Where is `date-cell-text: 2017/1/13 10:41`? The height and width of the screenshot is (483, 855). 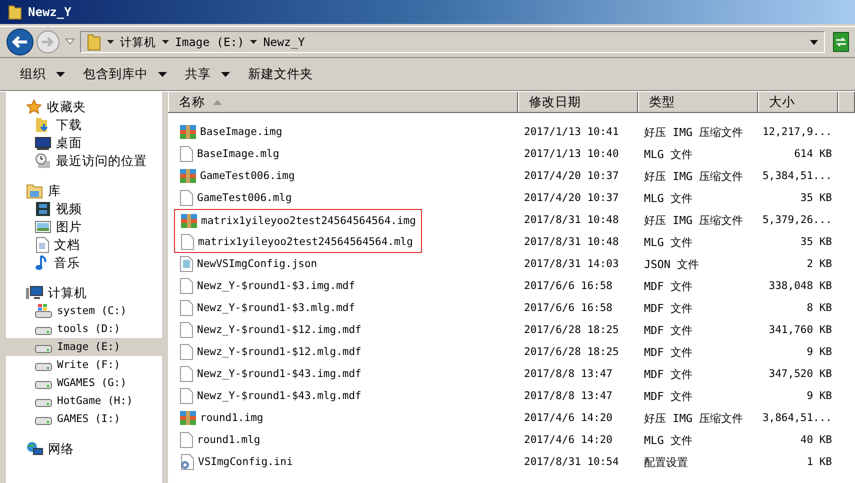 date-cell-text: 2017/1/13 10:41 is located at coordinates (571, 132).